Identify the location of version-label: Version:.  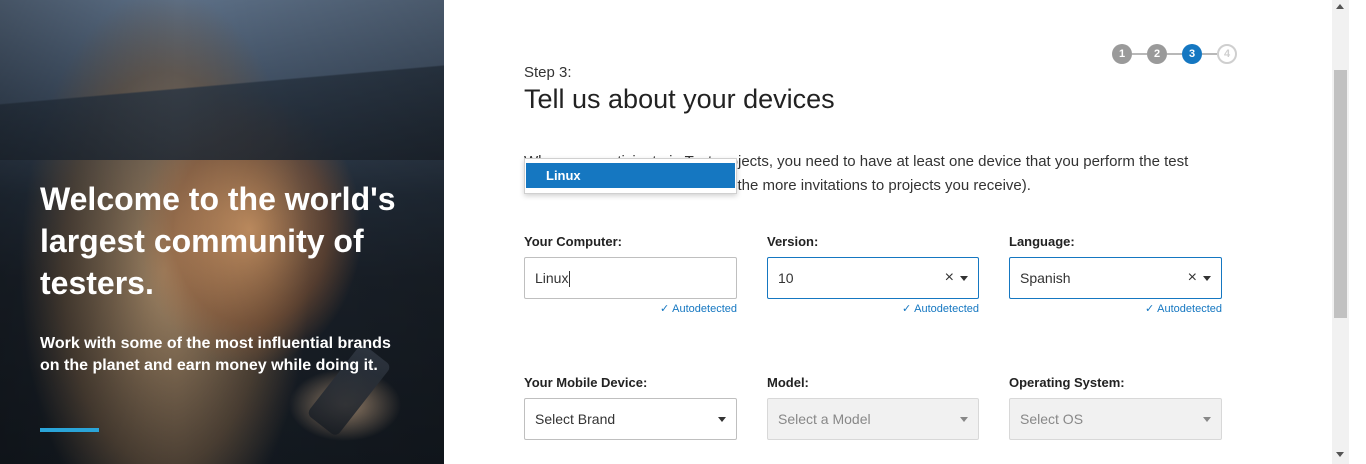
(793, 241).